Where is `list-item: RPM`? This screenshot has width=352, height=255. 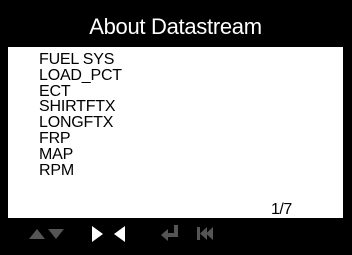 list-item: RPM is located at coordinates (80, 170).